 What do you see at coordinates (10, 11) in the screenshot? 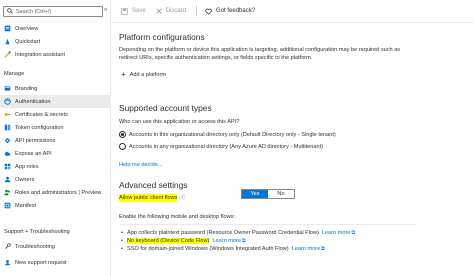
I see `search-icon` at bounding box center [10, 11].